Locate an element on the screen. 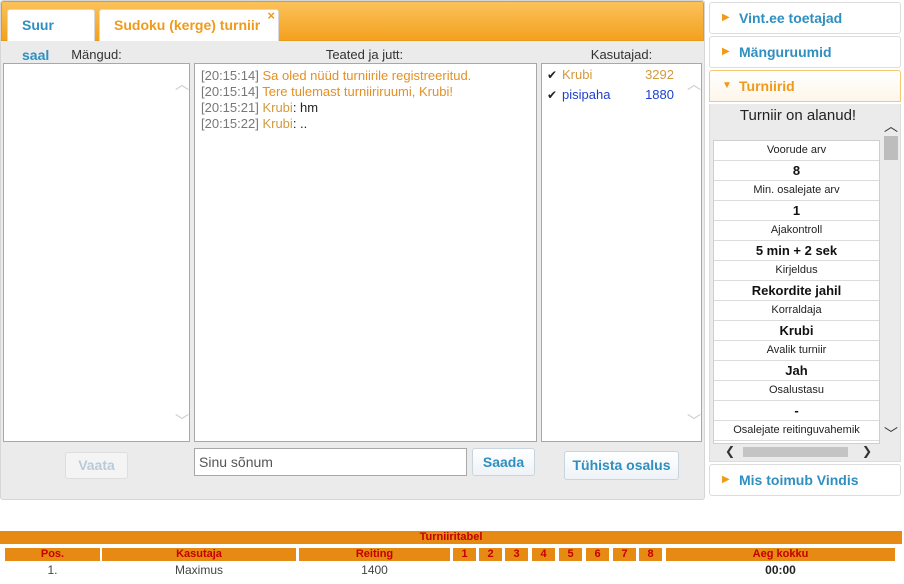 This screenshot has height=584, width=904. chat-header: Teated ja jutt: is located at coordinates (364, 54).